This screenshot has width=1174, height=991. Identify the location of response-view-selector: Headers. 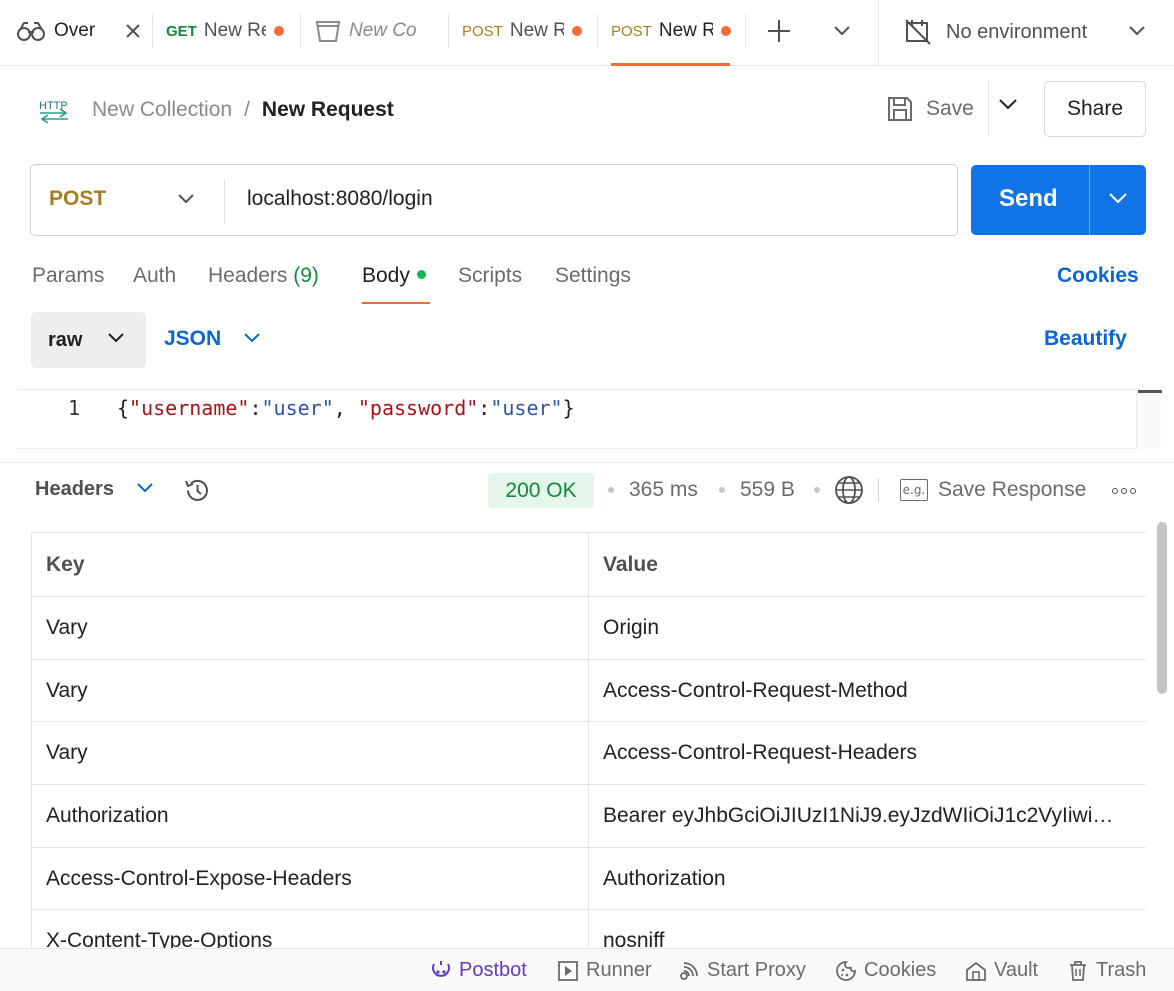
(74, 489).